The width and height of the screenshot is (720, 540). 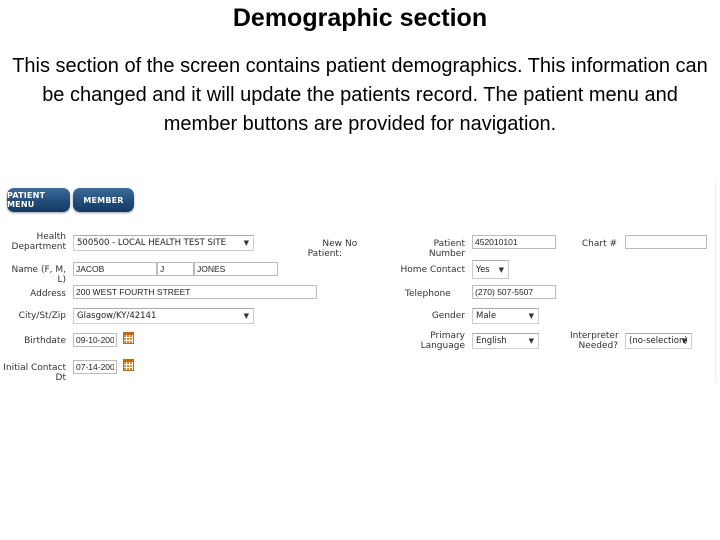 I want to click on telephone-label: Telephone, so click(x=428, y=294).